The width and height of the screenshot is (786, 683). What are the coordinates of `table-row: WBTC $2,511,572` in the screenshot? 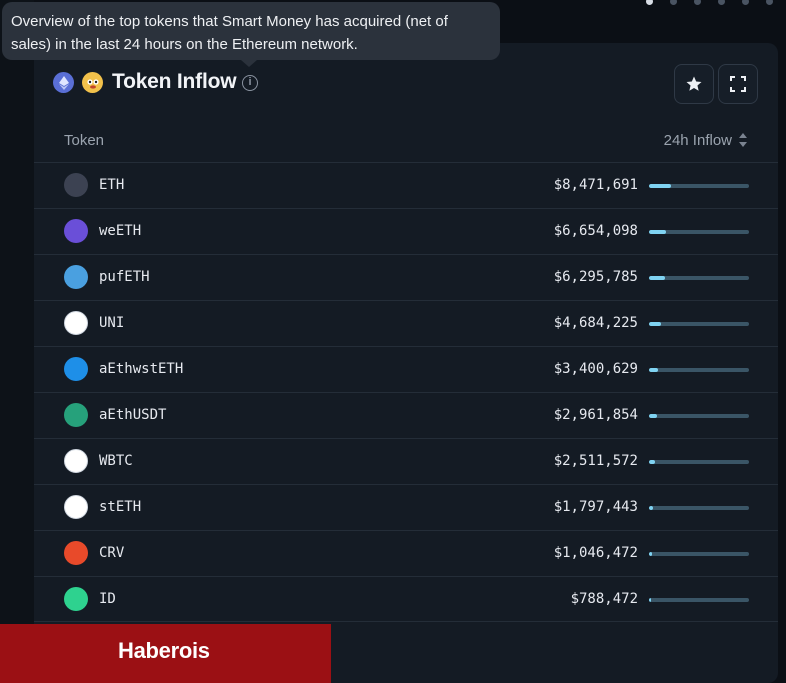 It's located at (406, 461).